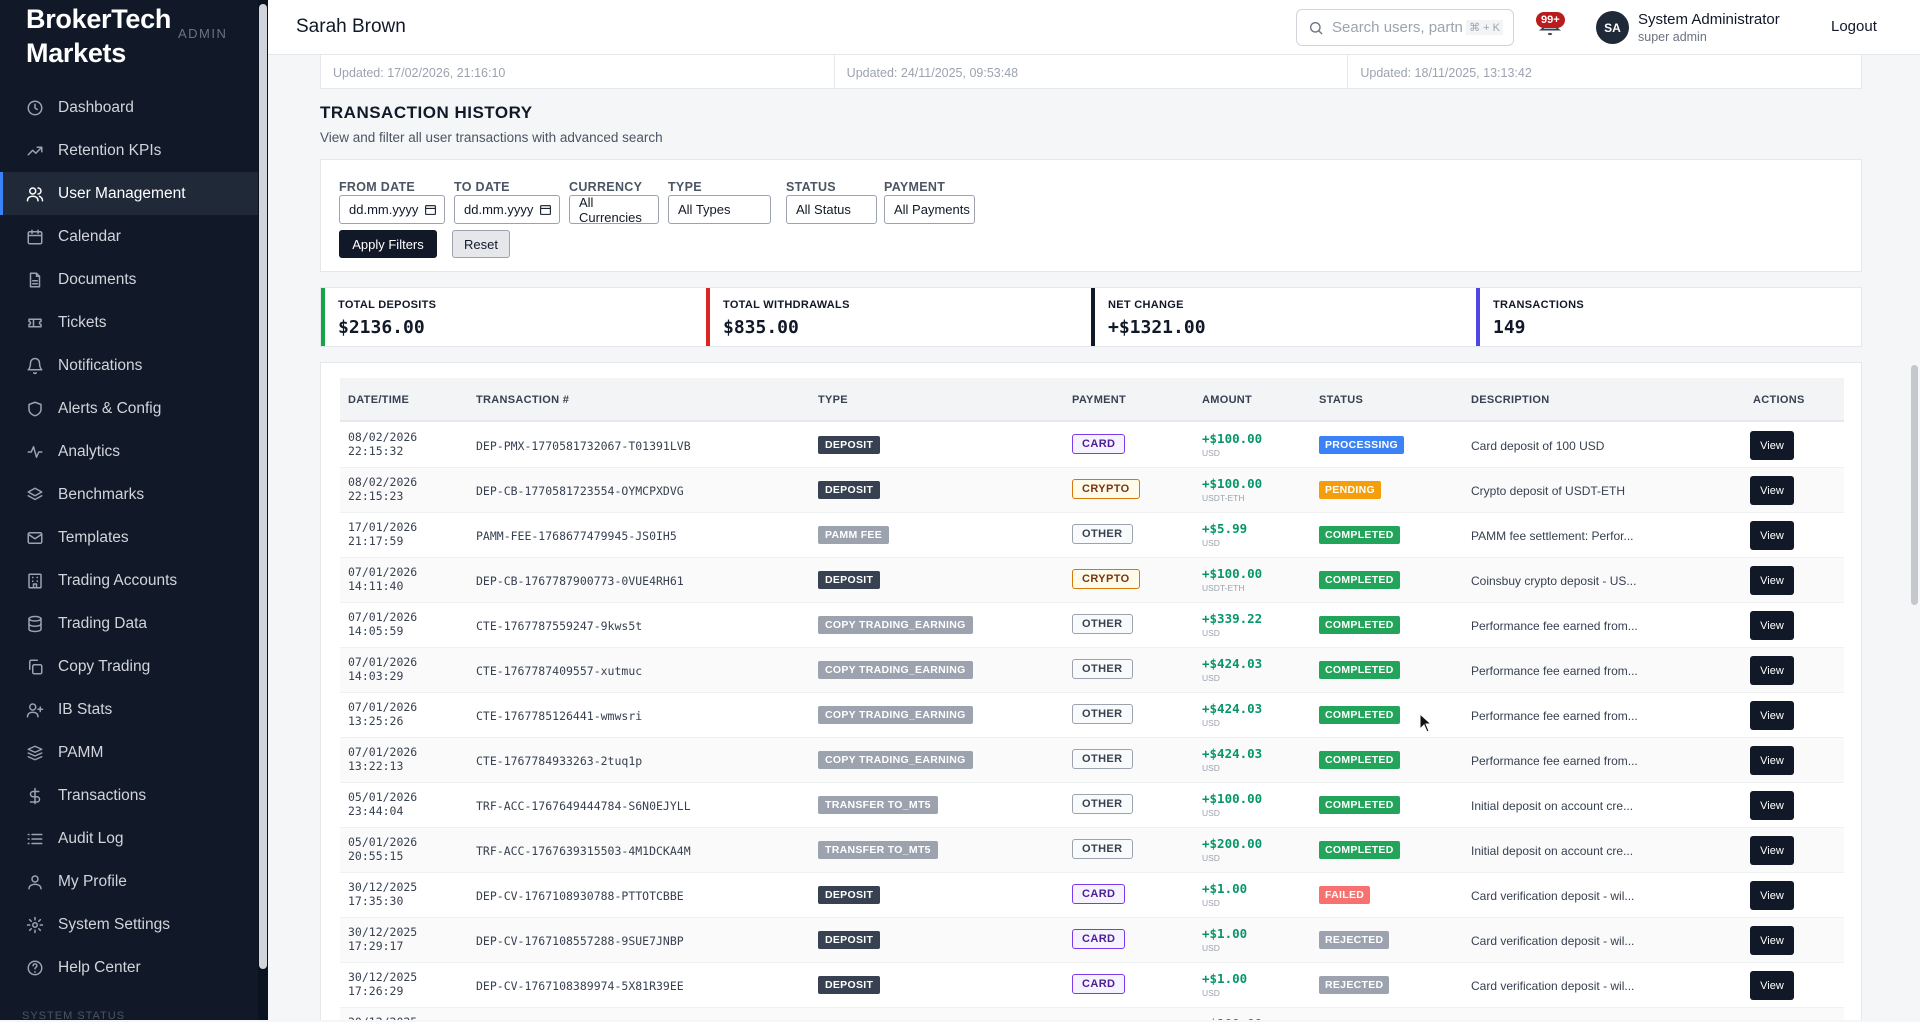  Describe the element at coordinates (1397, 27) in the screenshot. I see `search-input` at that location.